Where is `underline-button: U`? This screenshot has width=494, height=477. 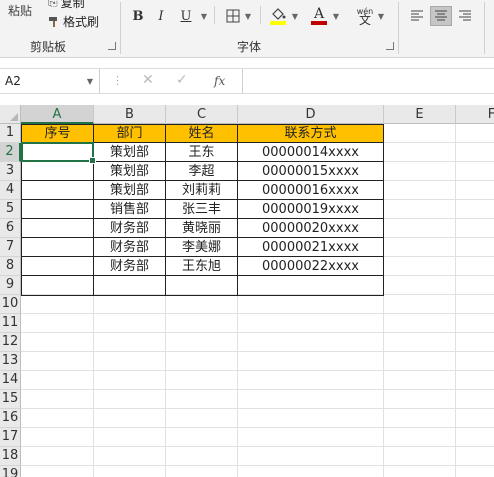
underline-button: U is located at coordinates (186, 16).